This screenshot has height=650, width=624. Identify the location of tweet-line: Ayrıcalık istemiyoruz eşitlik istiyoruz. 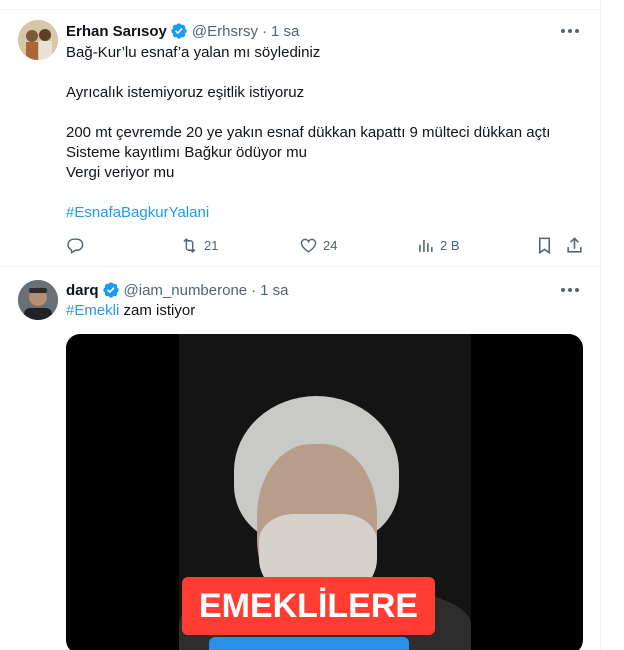
(185, 92).